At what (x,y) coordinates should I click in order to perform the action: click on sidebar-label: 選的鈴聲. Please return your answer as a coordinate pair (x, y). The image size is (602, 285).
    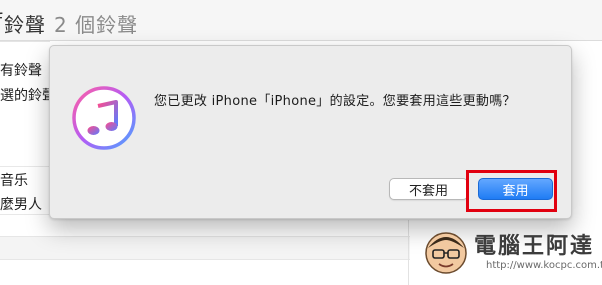
    Looking at the image, I should click on (28, 96).